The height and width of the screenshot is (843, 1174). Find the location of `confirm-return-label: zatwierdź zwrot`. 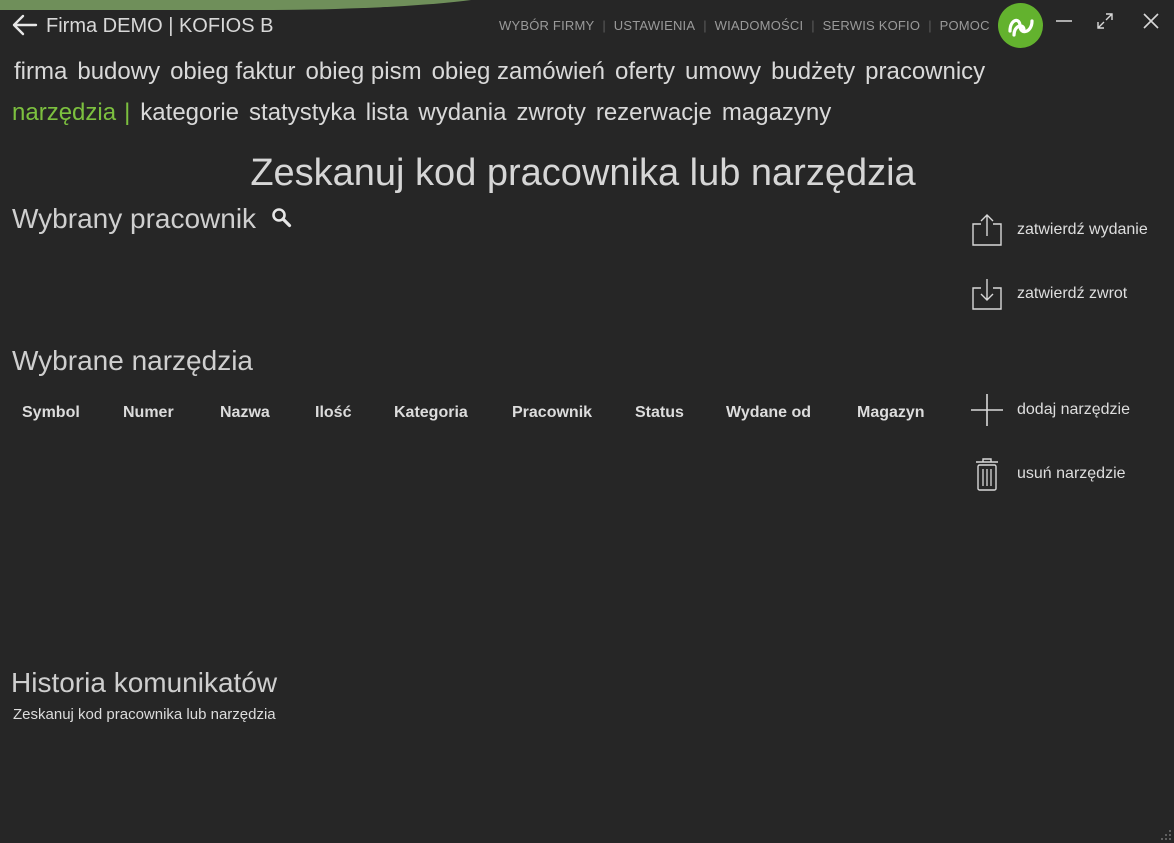

confirm-return-label: zatwierdź zwrot is located at coordinates (1072, 293).